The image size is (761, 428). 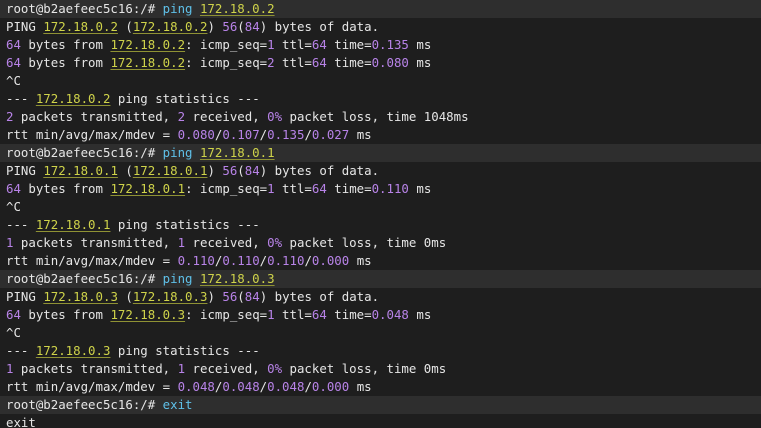 I want to click on number-value: 0%, so click(x=275, y=368).